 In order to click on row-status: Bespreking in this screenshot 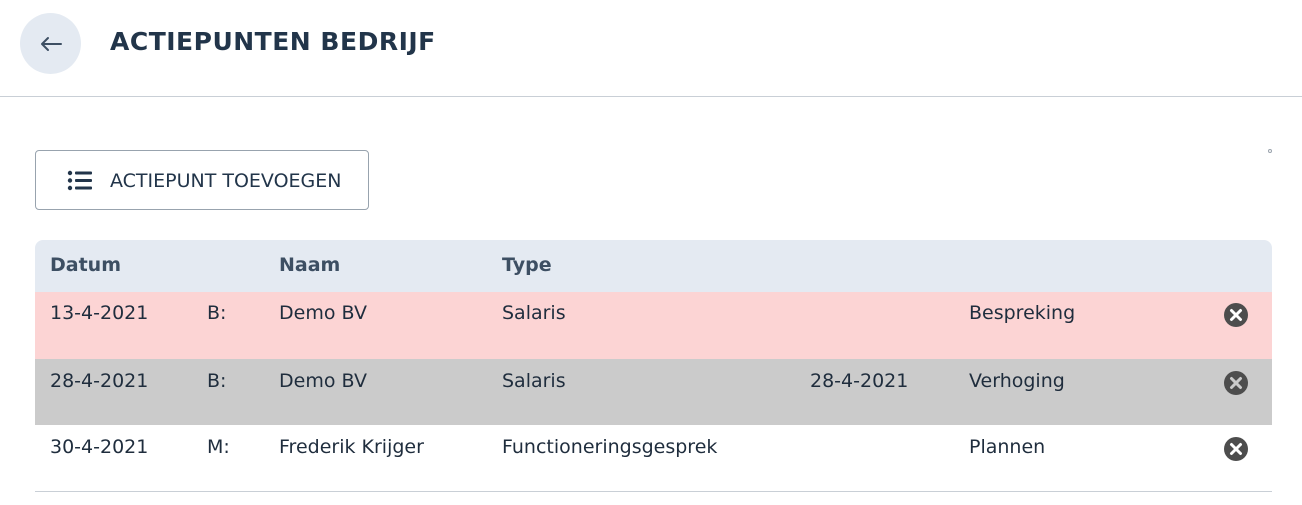, I will do `click(1022, 313)`.